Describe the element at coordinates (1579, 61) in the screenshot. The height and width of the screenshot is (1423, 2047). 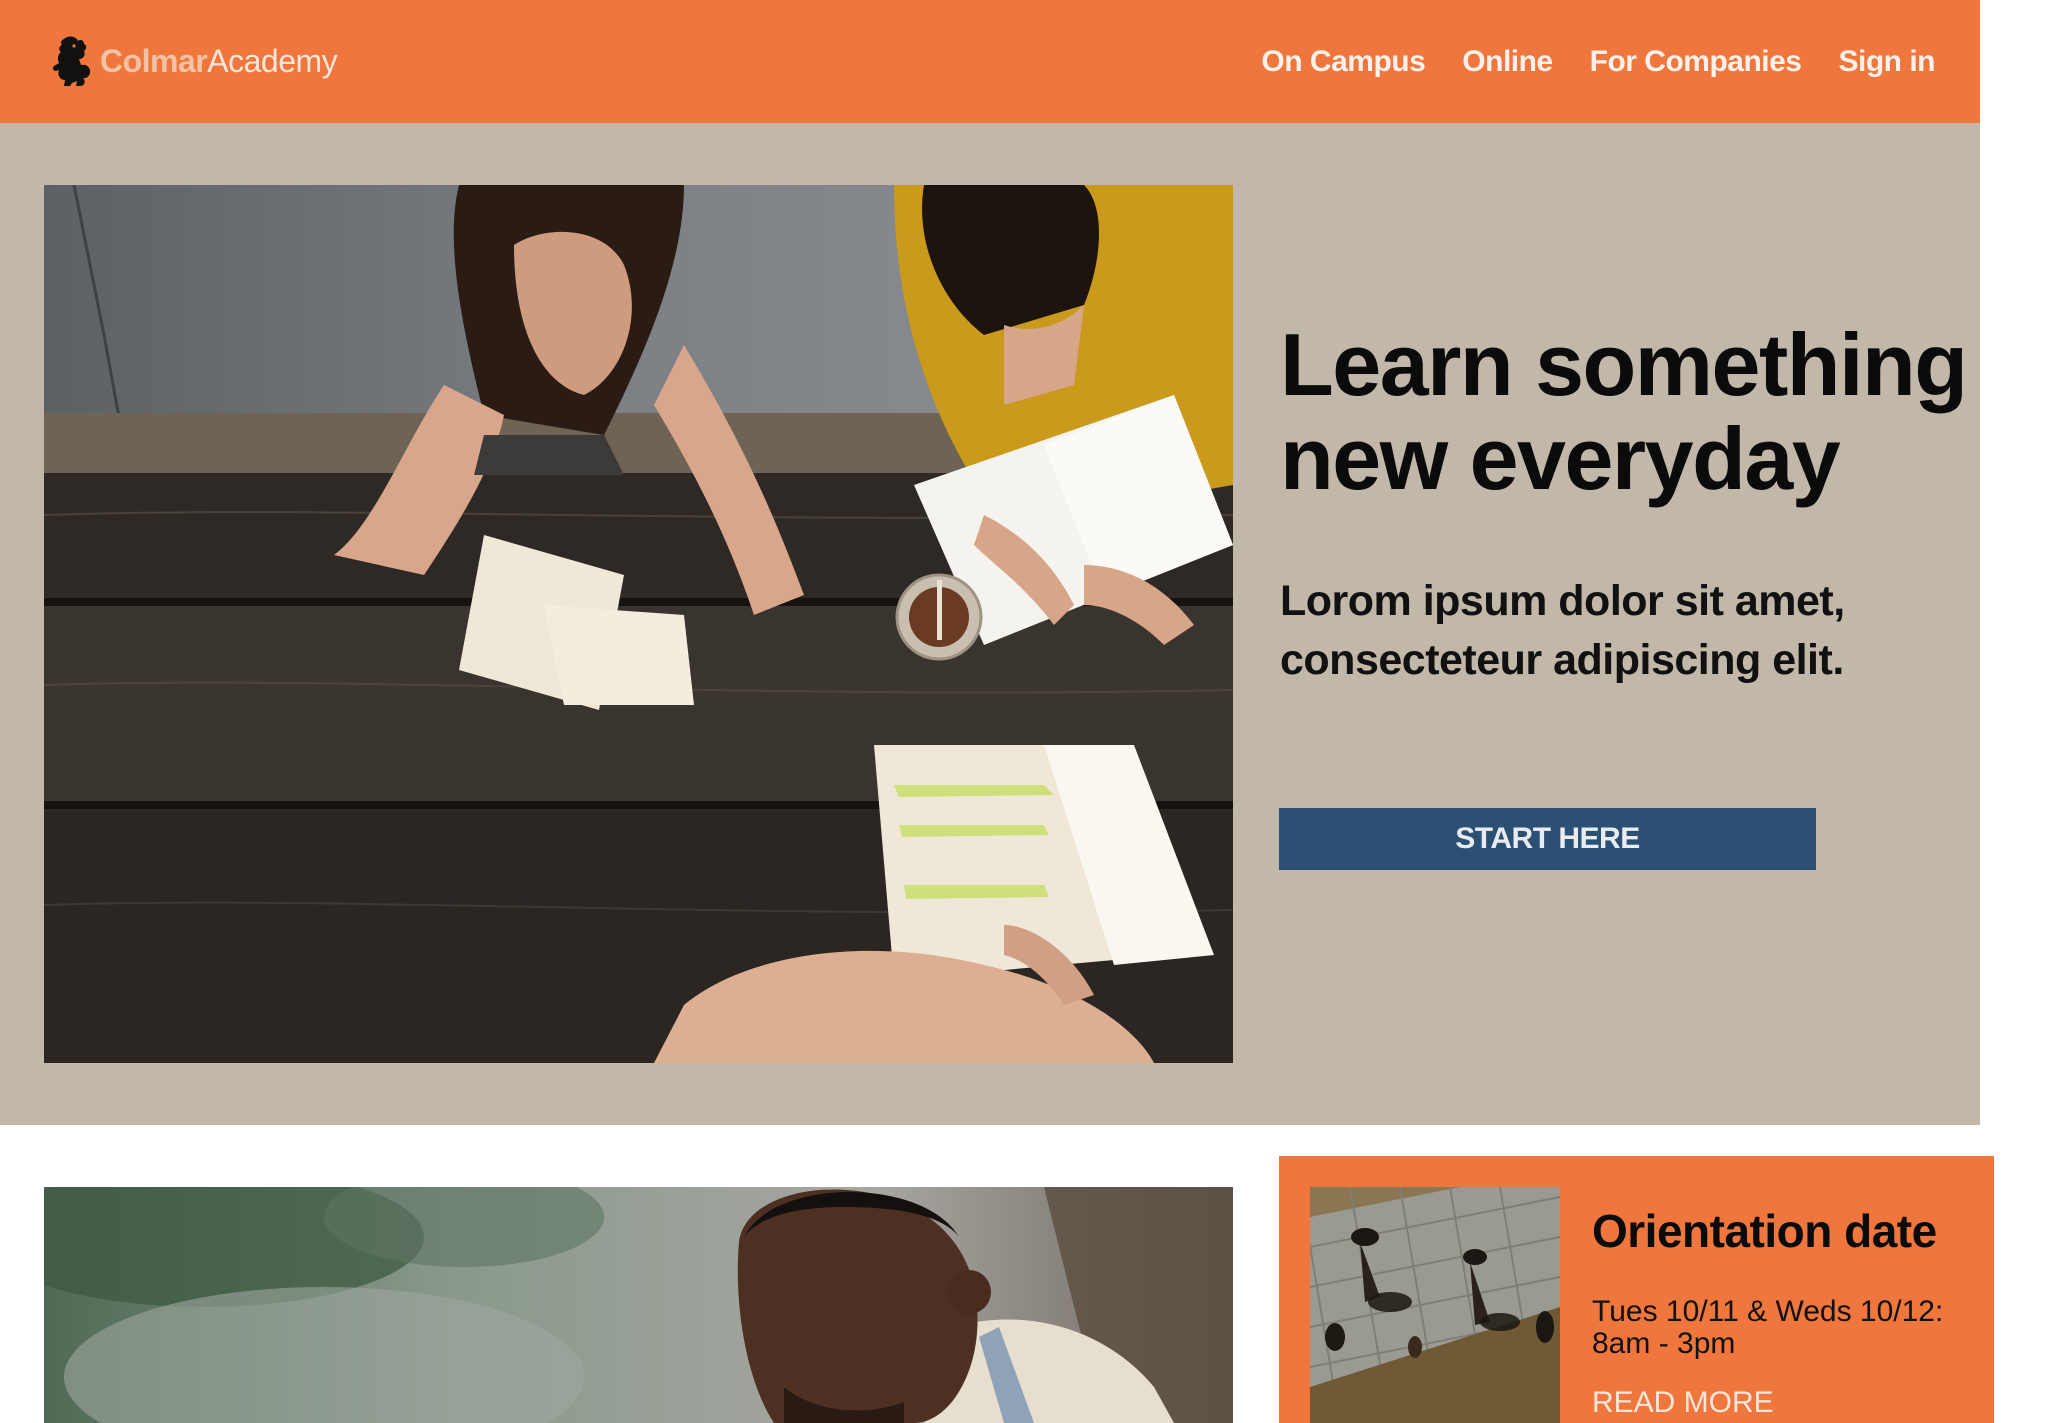
I see `main-nav: On Campus Online For Companies Sign in` at that location.